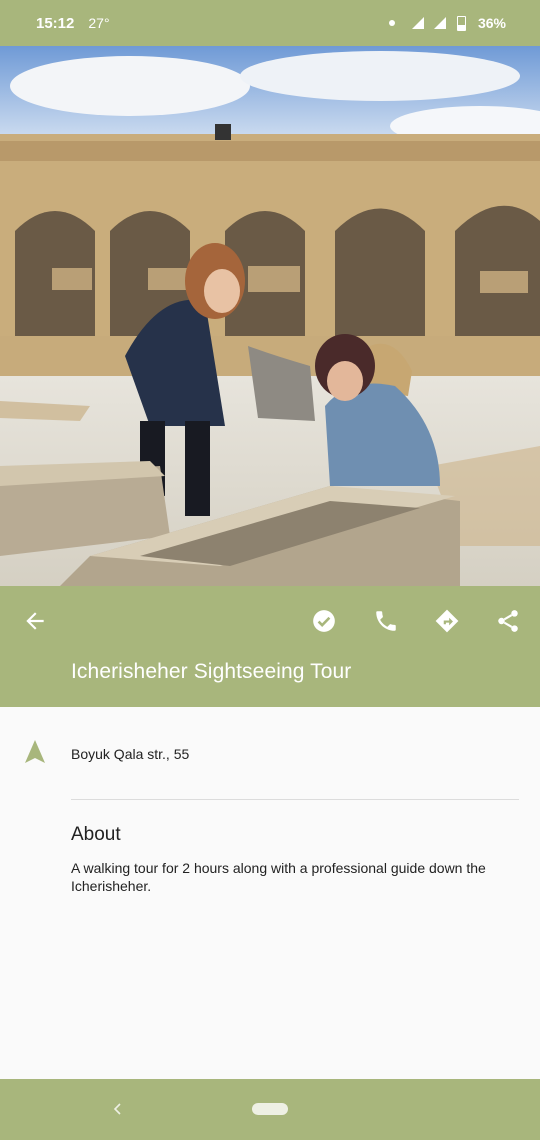 This screenshot has height=1140, width=540. I want to click on directions-icon, so click(447, 621).